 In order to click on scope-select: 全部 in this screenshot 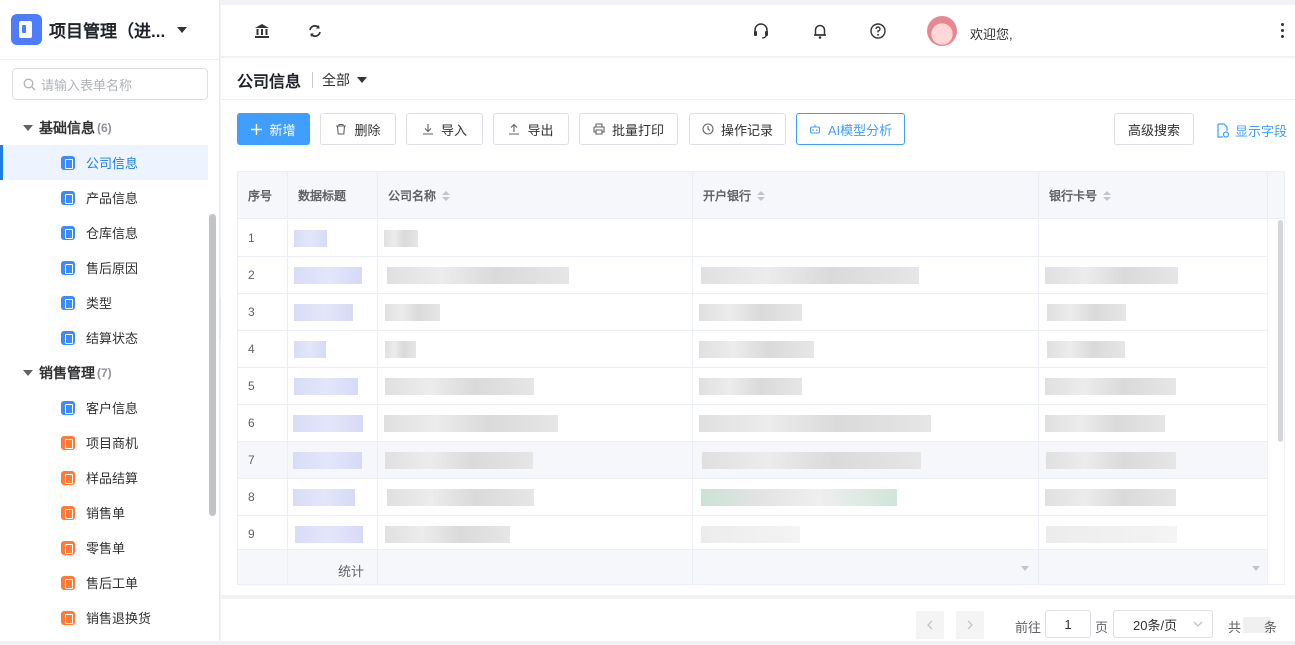, I will do `click(336, 80)`.